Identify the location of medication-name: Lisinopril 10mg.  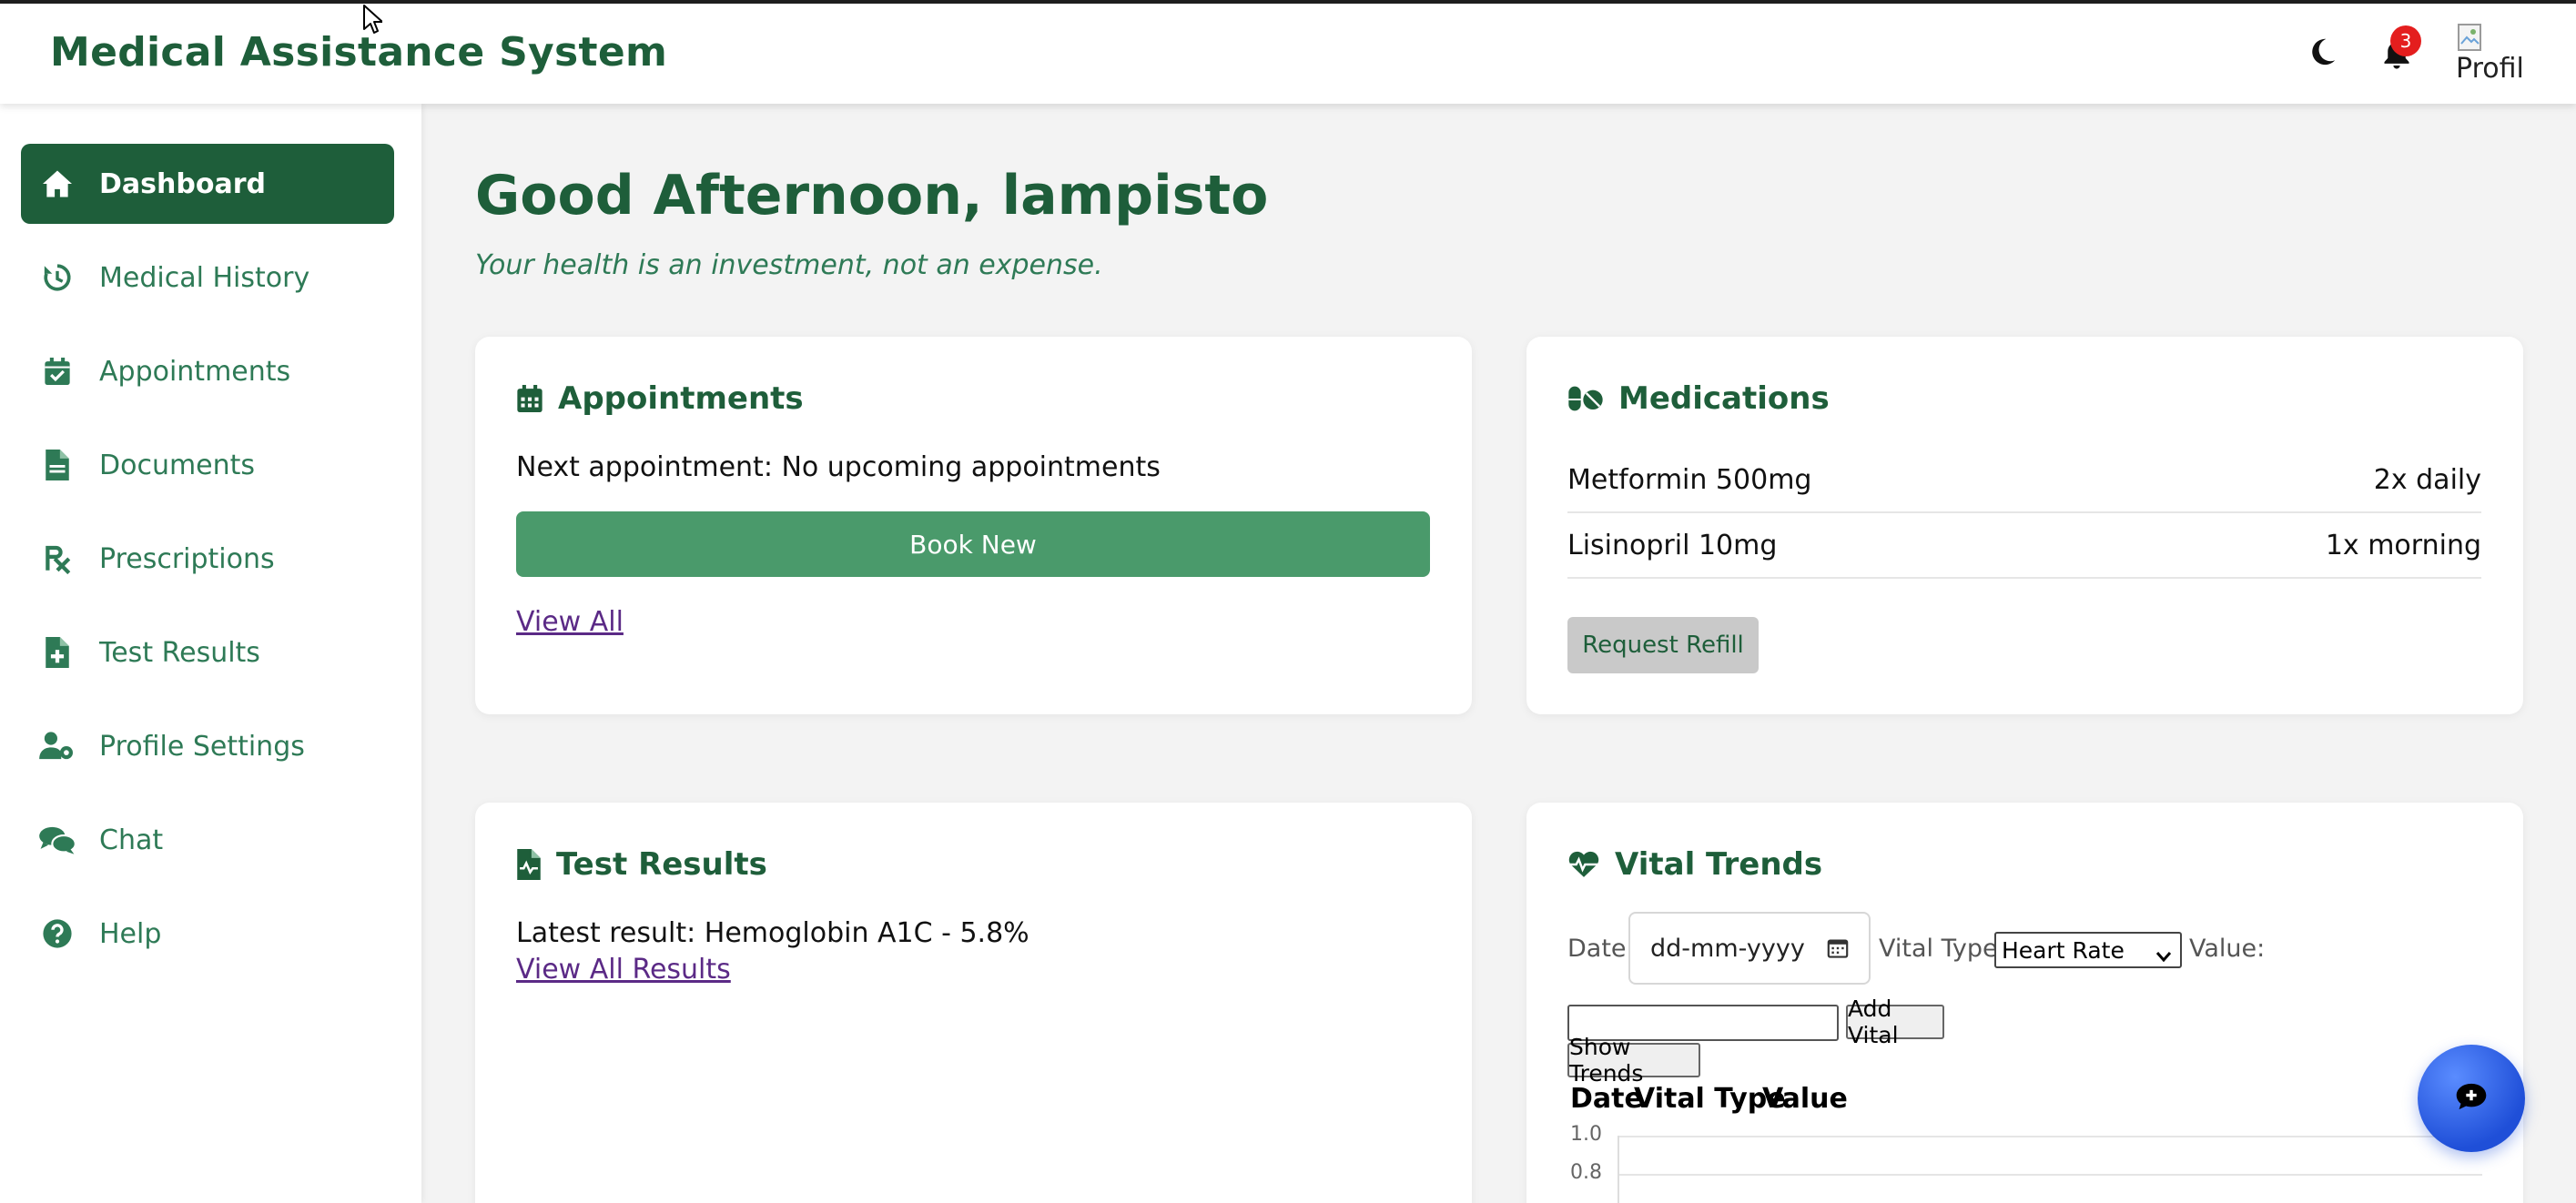
(1672, 545).